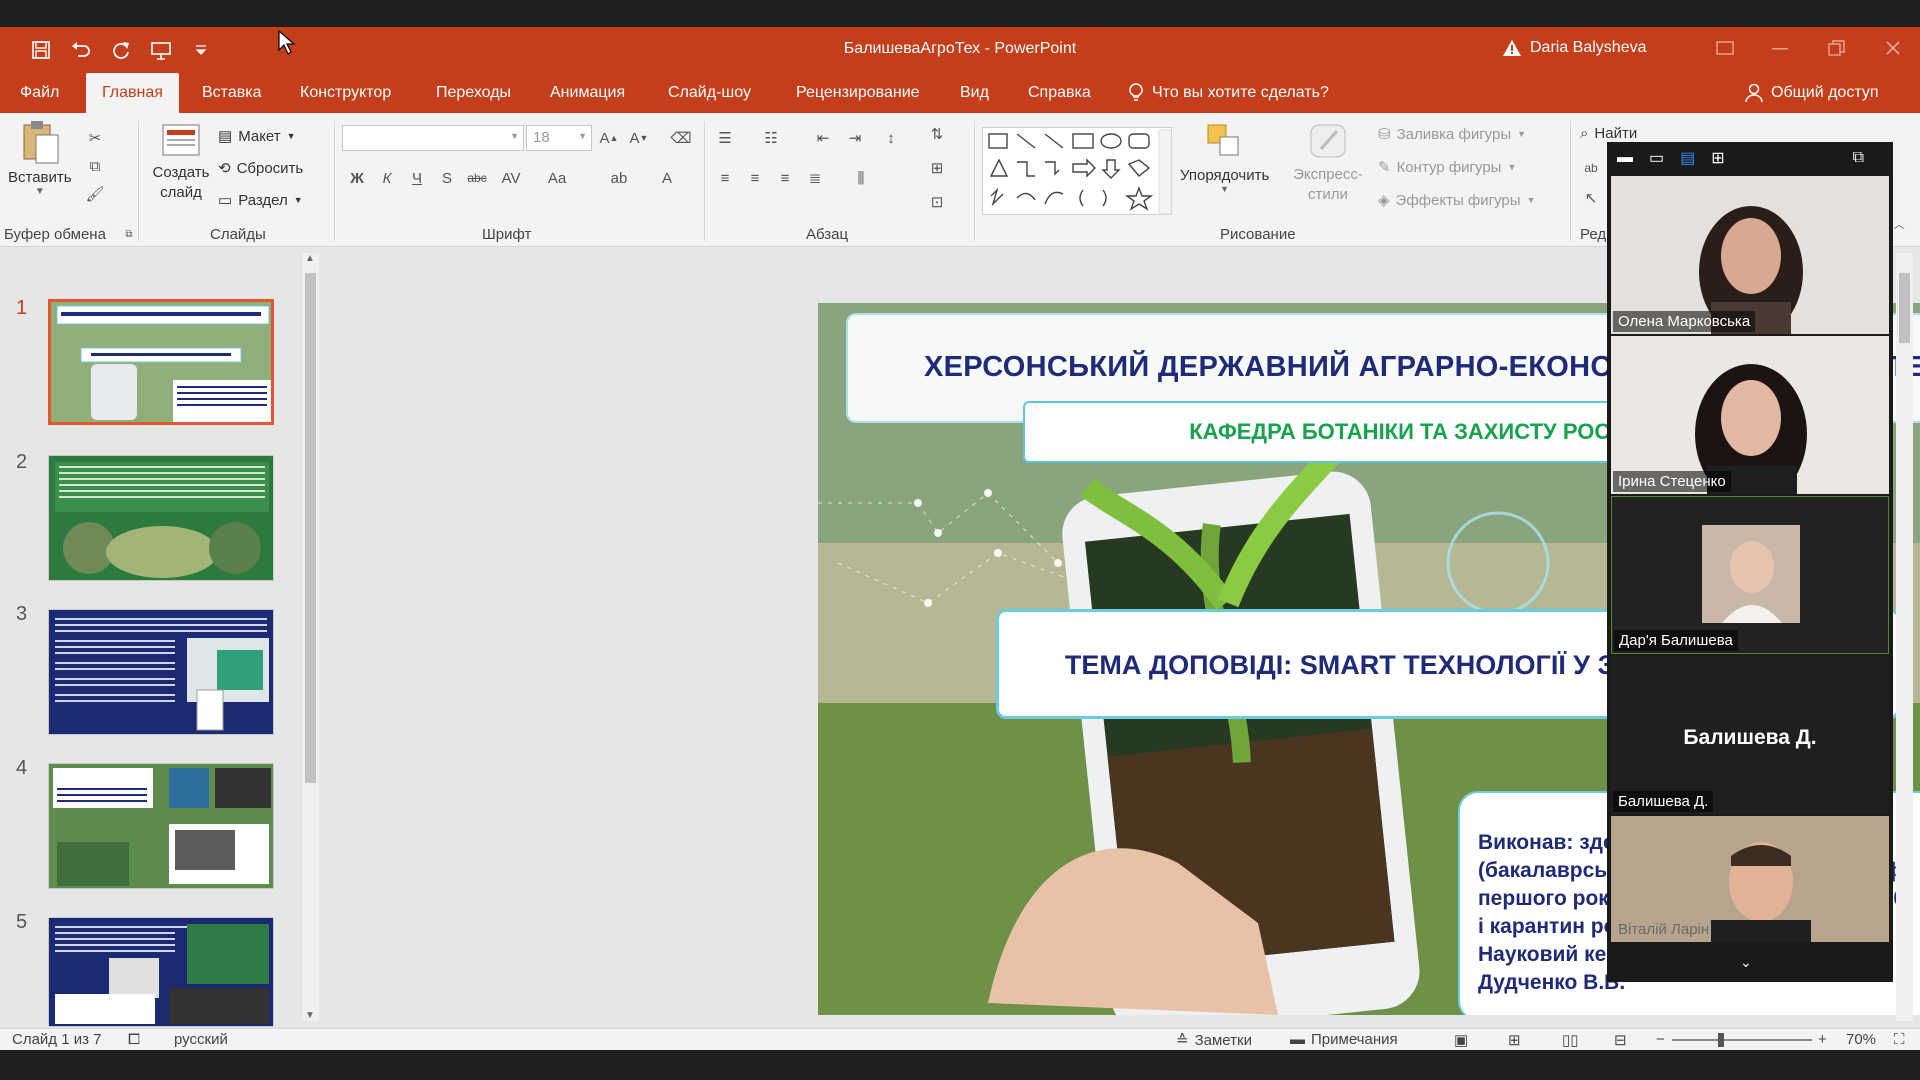 This screenshot has width=1920, height=1080. Describe the element at coordinates (1750, 415) in the screenshot. I see `participant-tile: Ірина Стеценко` at that location.